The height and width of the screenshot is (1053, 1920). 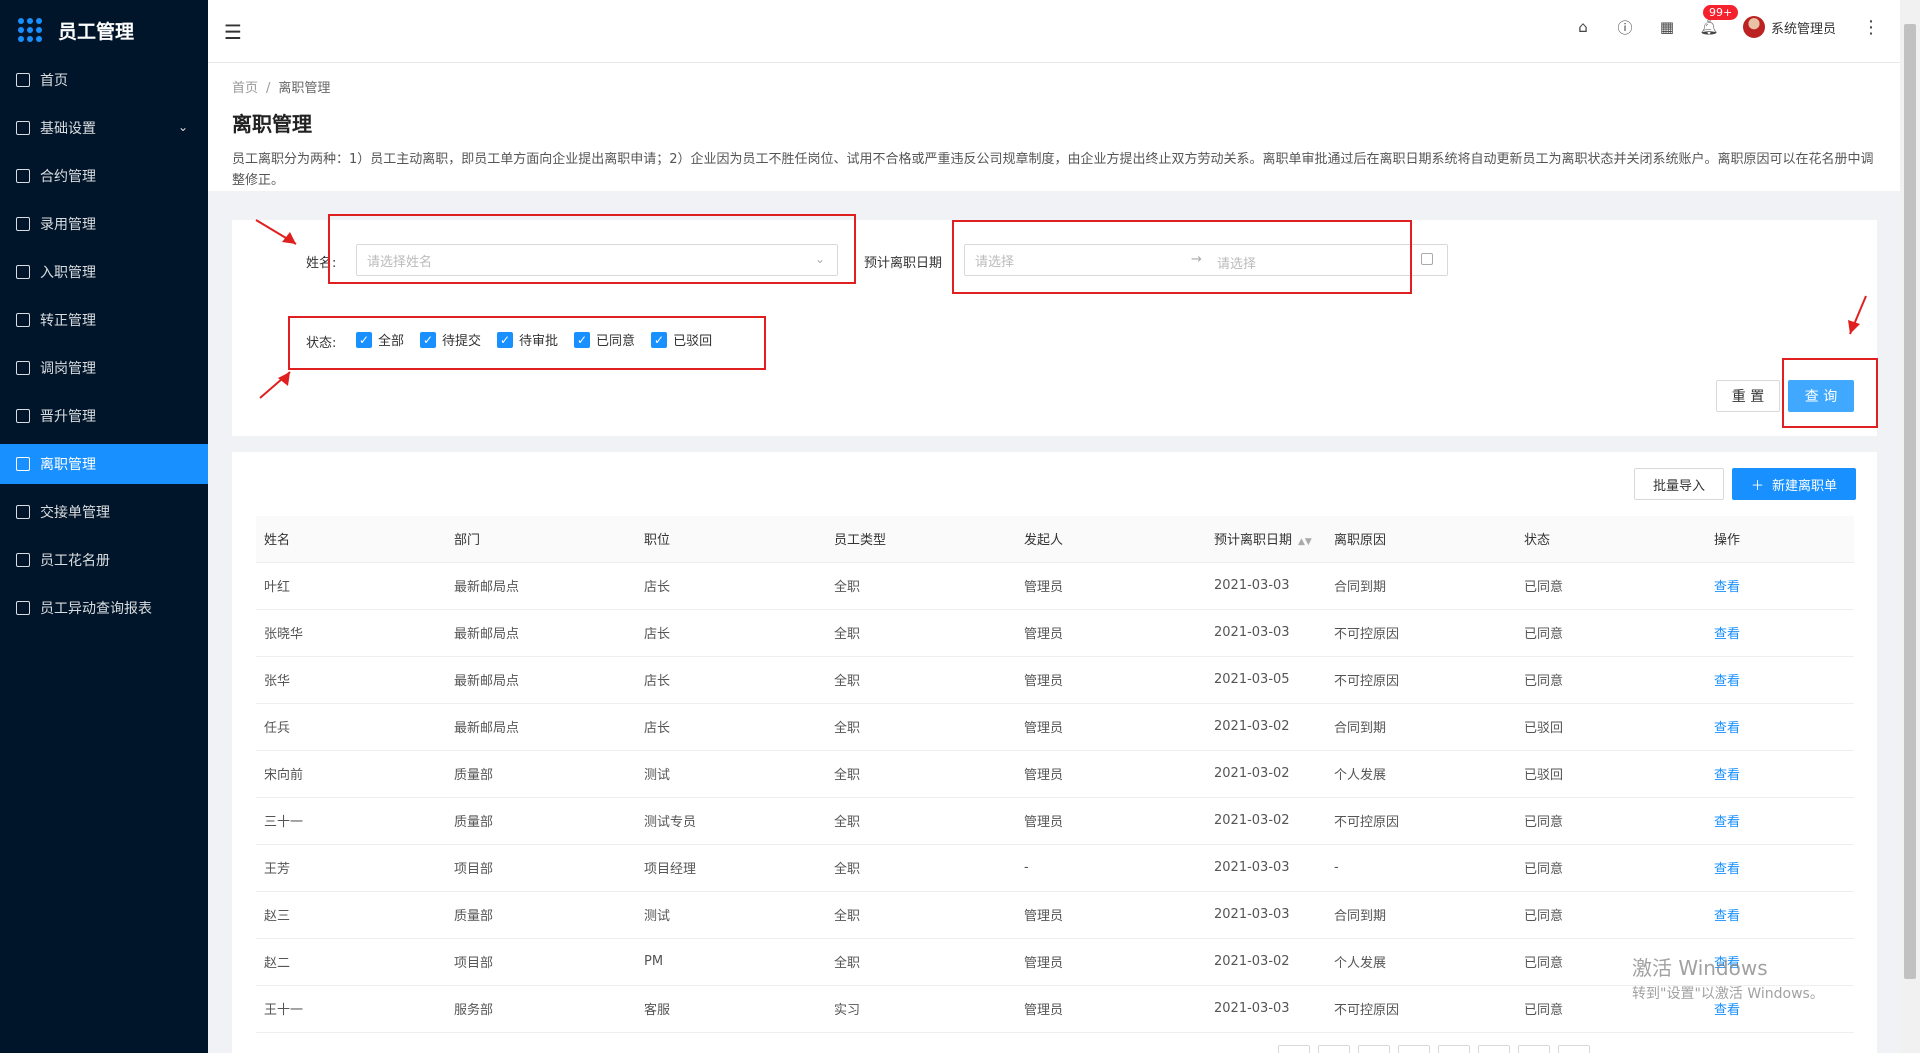 What do you see at coordinates (351, 774) in the screenshot?
I see `table-cell: 宋向前` at bounding box center [351, 774].